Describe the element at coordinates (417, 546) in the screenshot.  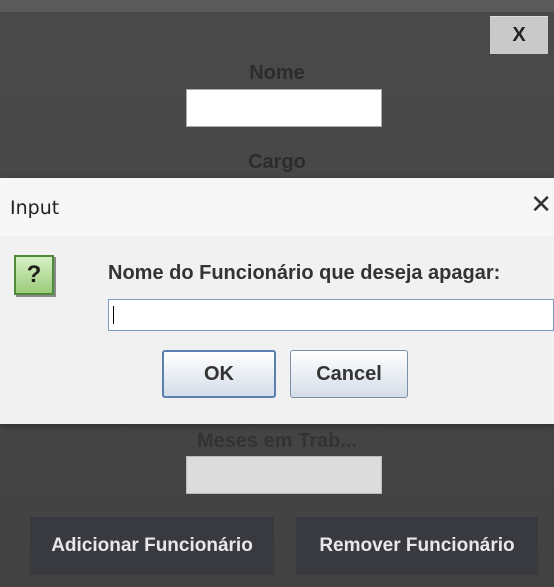
I see `remove-employee-button: Remover Funcionário` at that location.